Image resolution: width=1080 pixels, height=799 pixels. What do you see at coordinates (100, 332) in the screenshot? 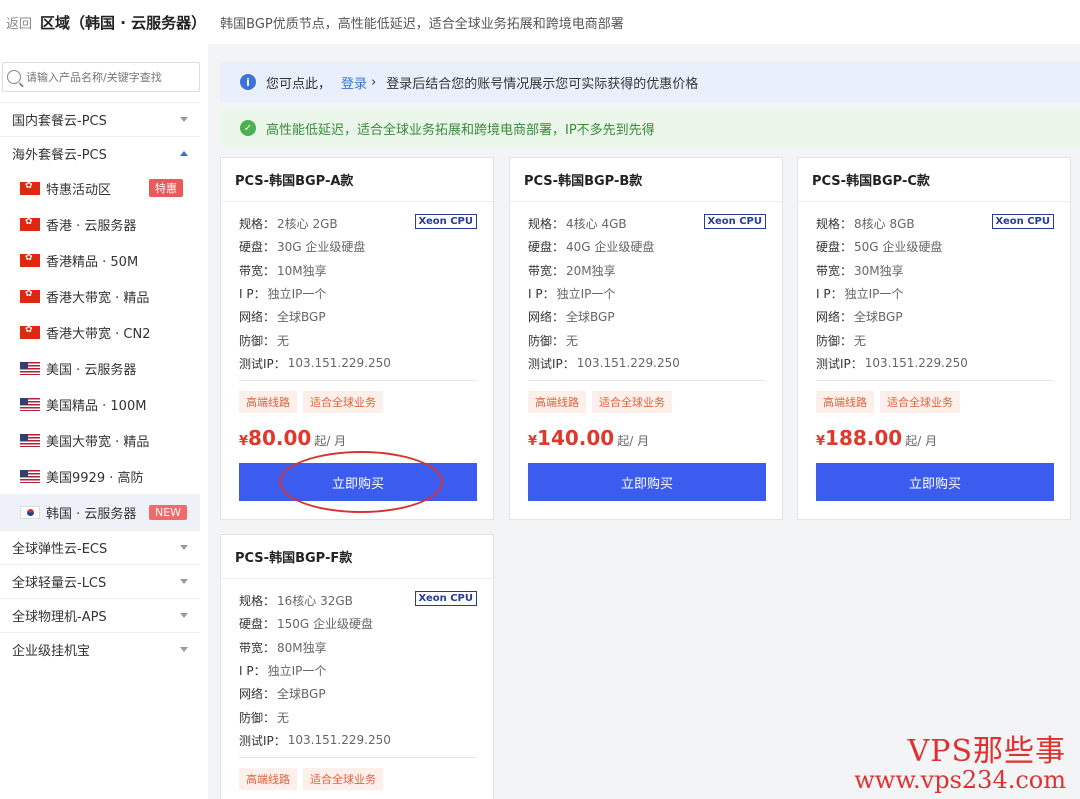
I see `sidebar-item-hk-bandwidth-cn2: 香港大带宽 · CN2` at bounding box center [100, 332].